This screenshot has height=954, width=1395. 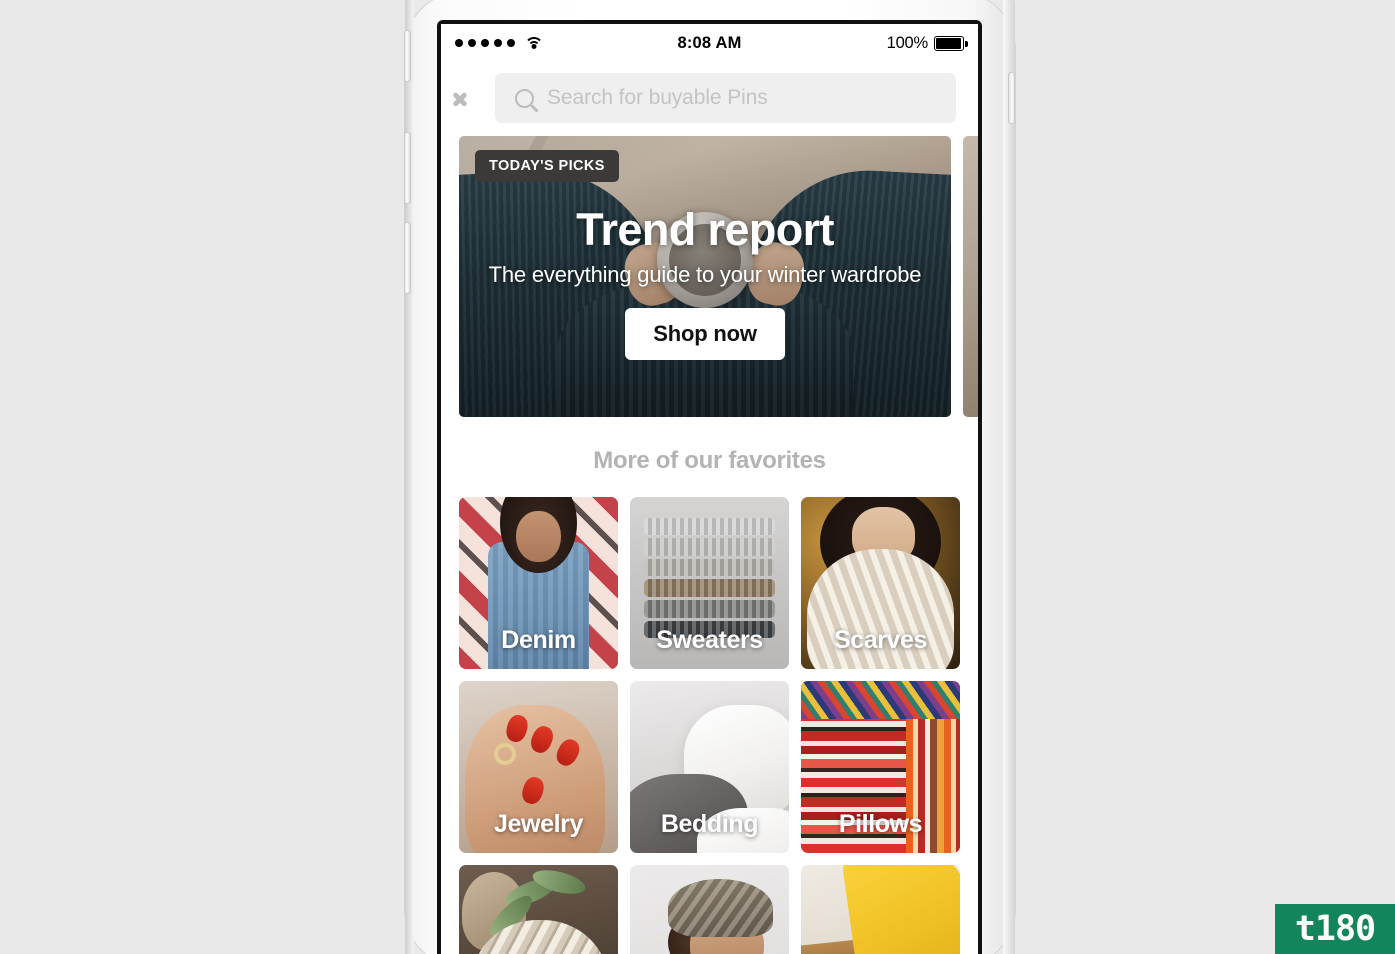 I want to click on category-tile-label: Sweaters, so click(x=709, y=640).